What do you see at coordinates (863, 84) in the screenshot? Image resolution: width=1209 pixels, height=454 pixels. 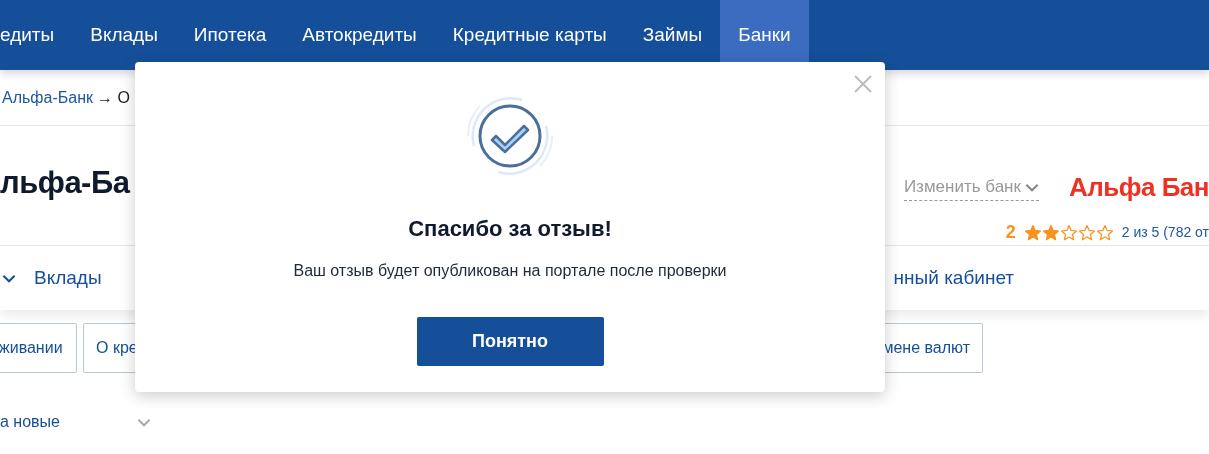 I see `close-icon` at bounding box center [863, 84].